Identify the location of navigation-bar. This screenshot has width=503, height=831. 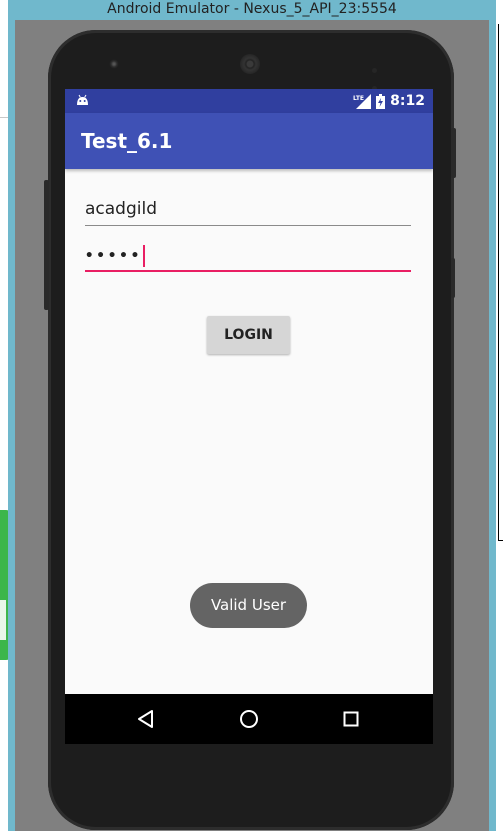
(249, 719).